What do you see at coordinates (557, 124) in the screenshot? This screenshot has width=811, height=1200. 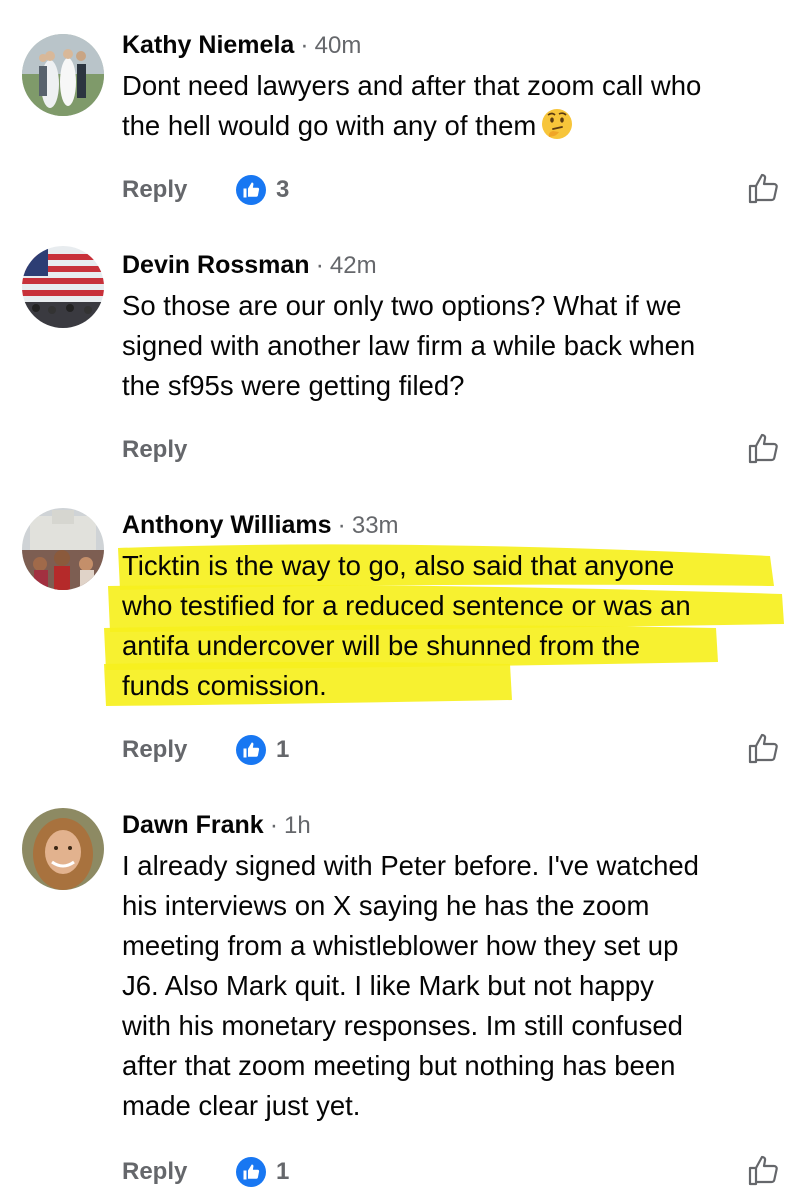 I see `thinking-face-icon` at bounding box center [557, 124].